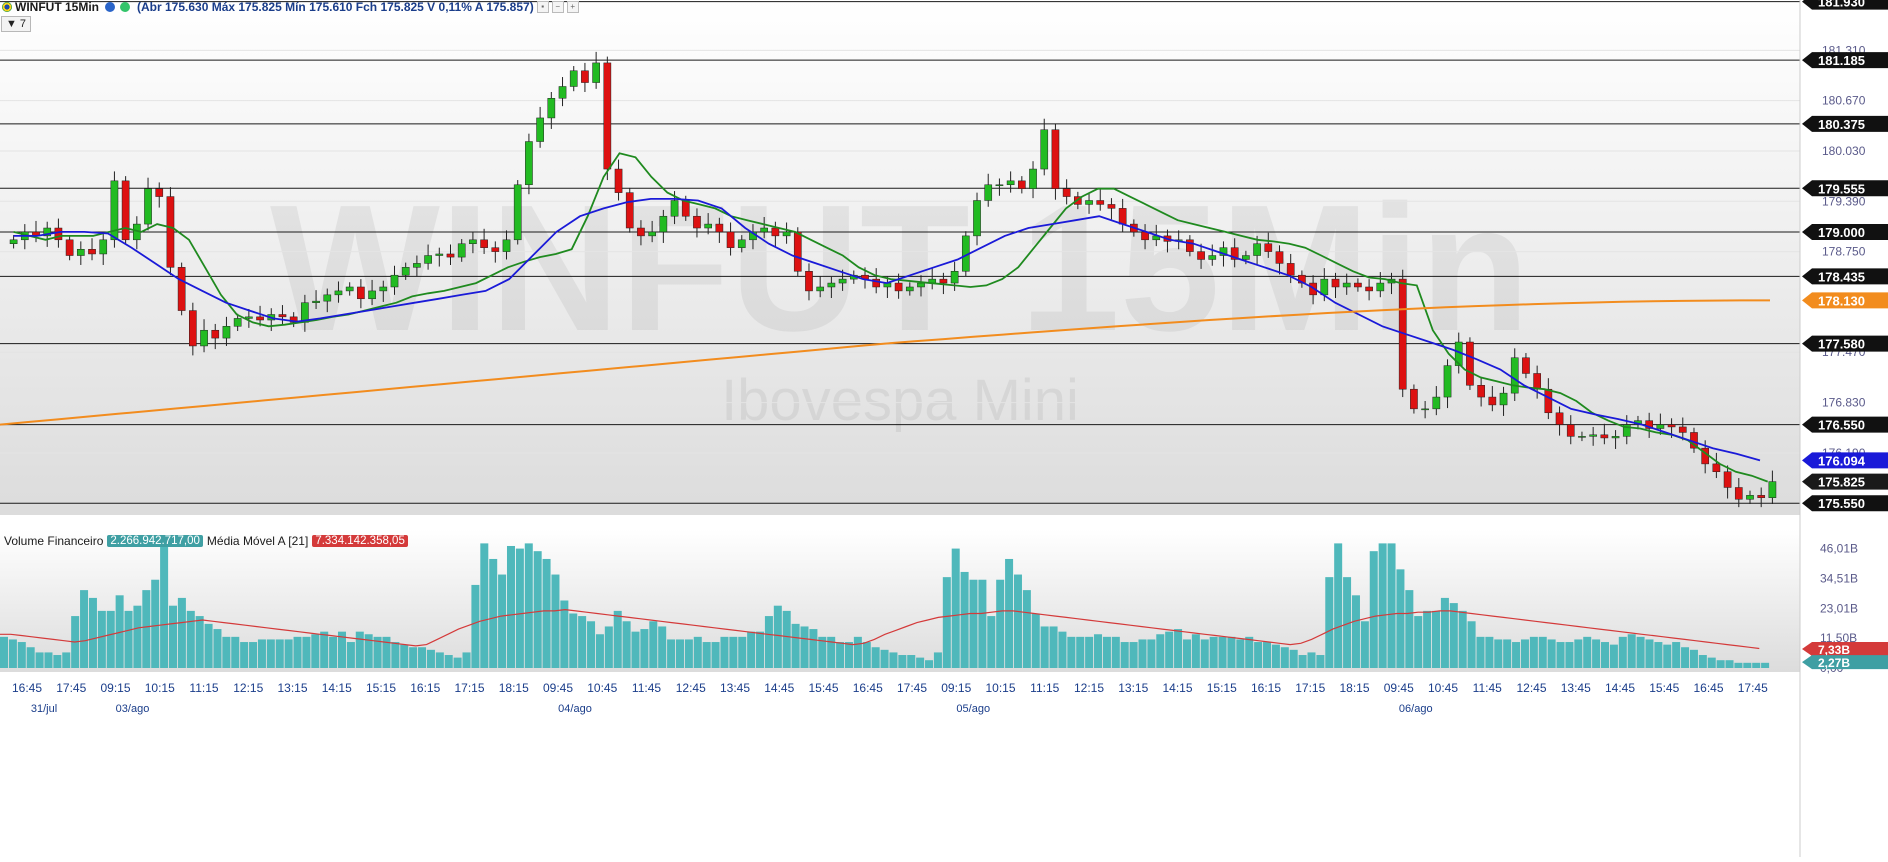  What do you see at coordinates (542, 7) in the screenshot?
I see `window-menu-icon: ▪` at bounding box center [542, 7].